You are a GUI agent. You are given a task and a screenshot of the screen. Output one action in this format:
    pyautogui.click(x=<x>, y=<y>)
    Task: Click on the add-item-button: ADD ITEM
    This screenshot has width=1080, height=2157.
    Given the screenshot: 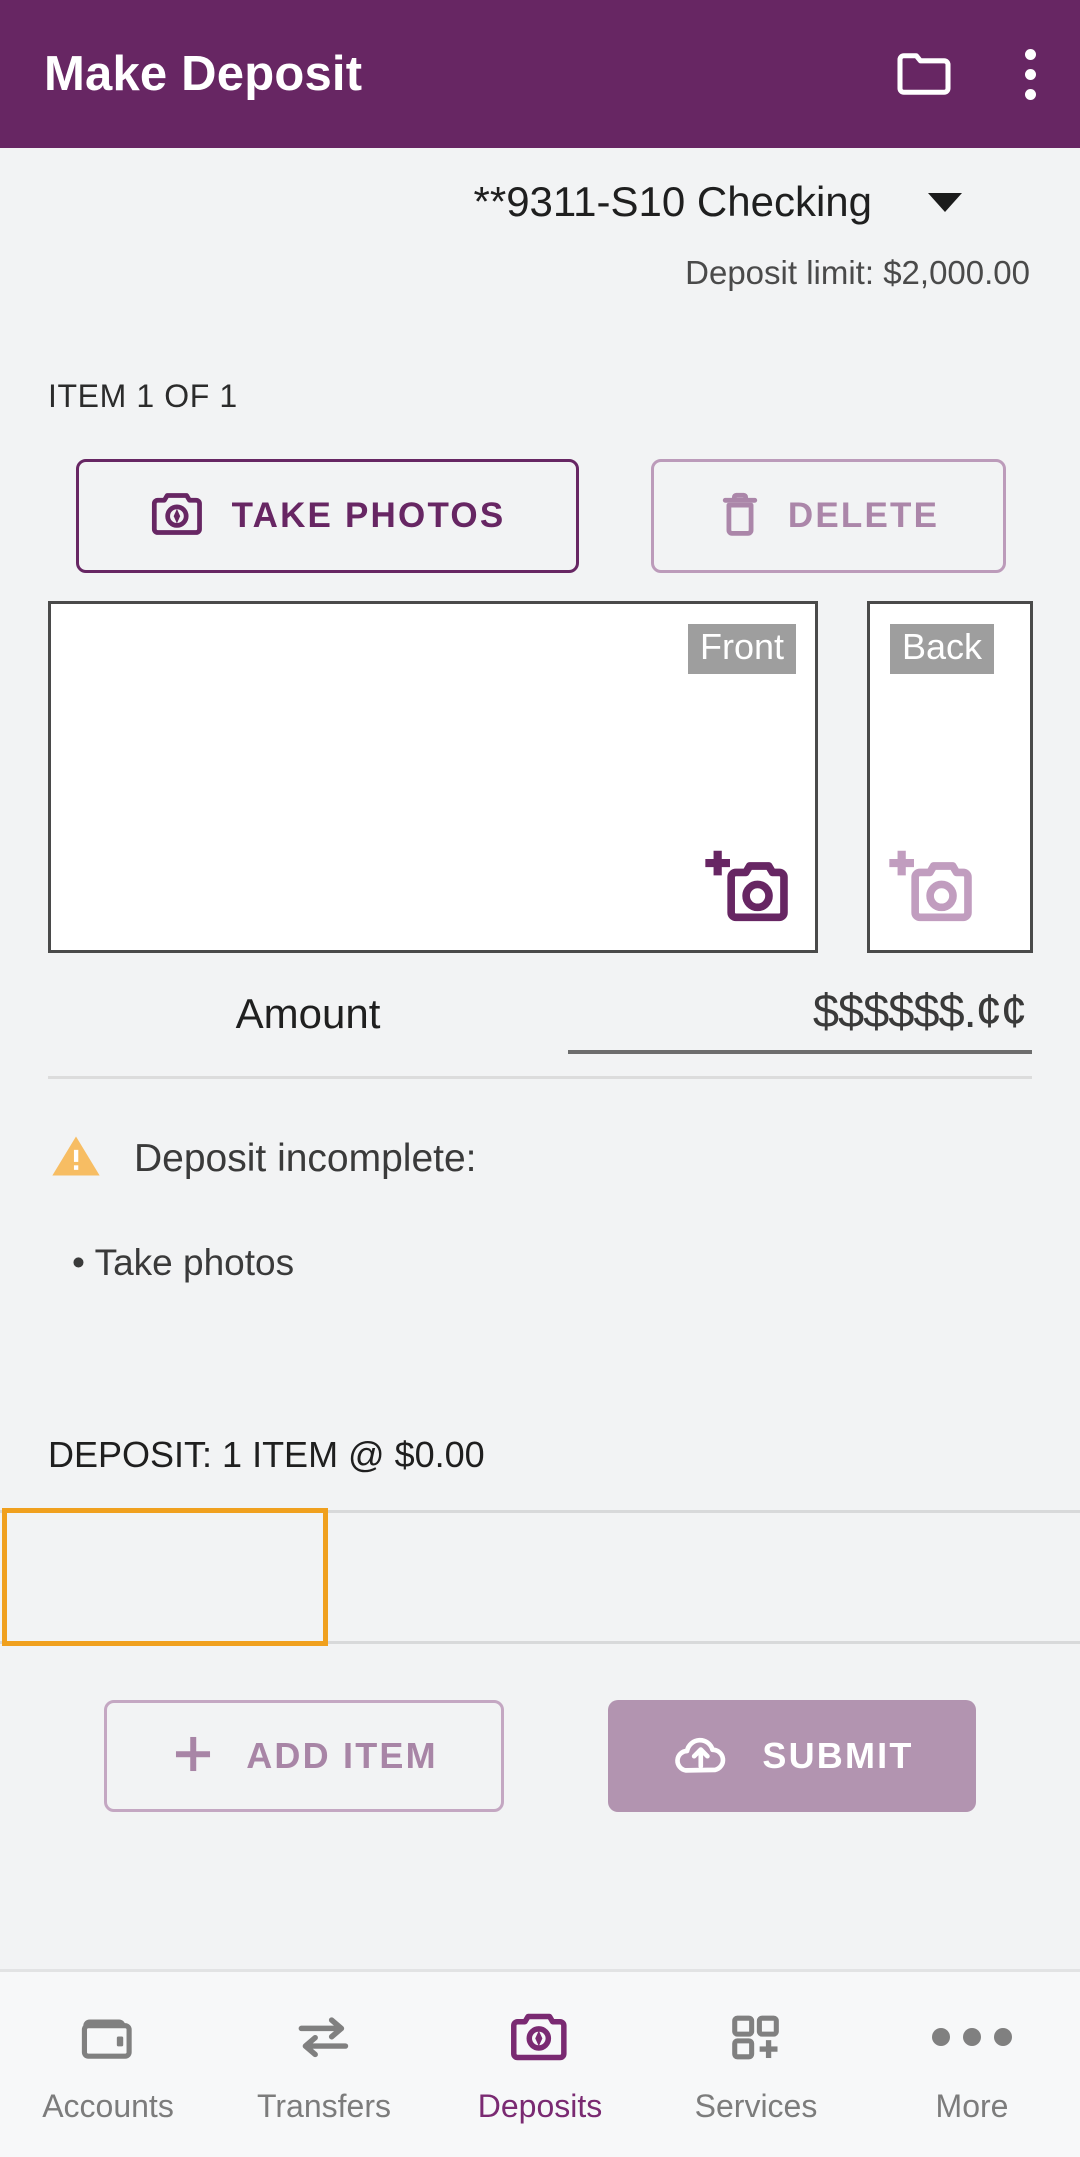 What is the action you would take?
    pyautogui.click(x=304, y=1756)
    